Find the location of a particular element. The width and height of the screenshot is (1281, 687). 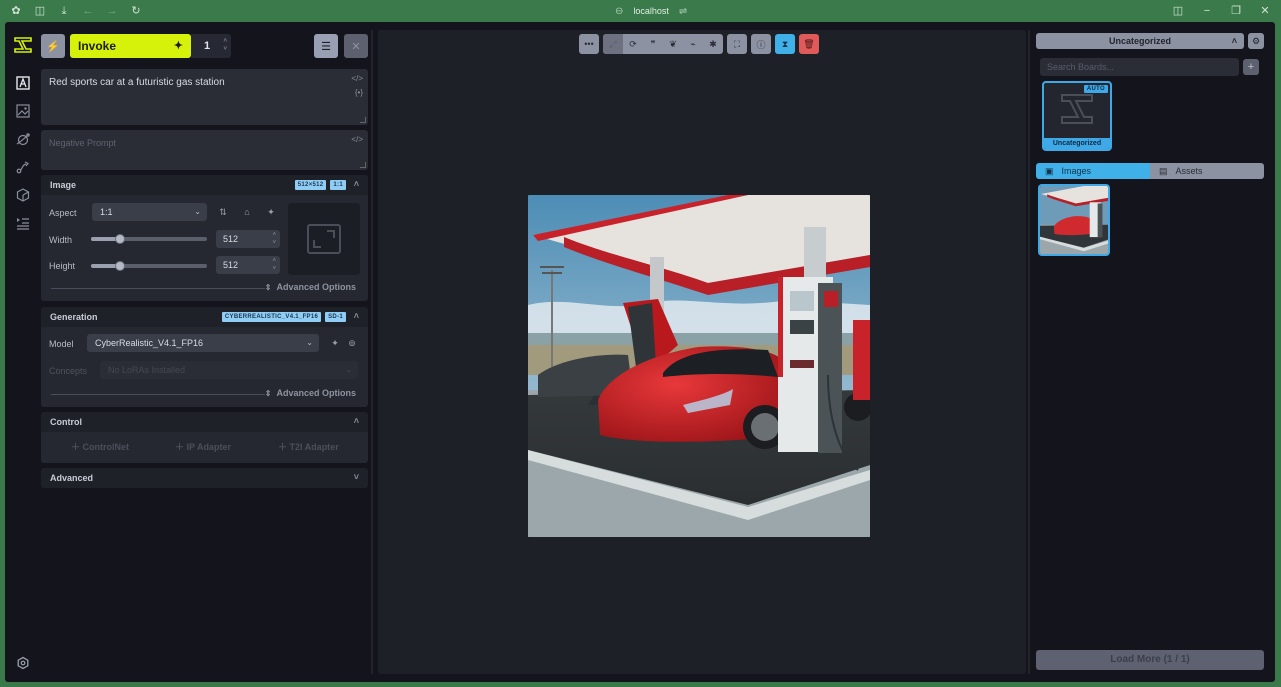

left-resize-handle is located at coordinates (372, 352).